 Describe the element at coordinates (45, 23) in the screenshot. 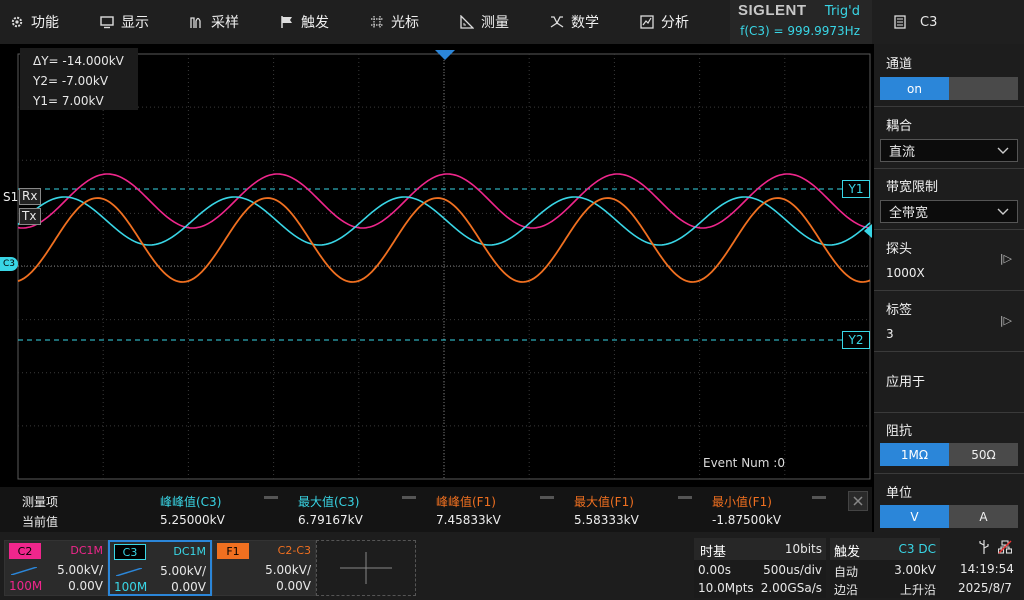

I see `menu-function-label: 功能` at that location.